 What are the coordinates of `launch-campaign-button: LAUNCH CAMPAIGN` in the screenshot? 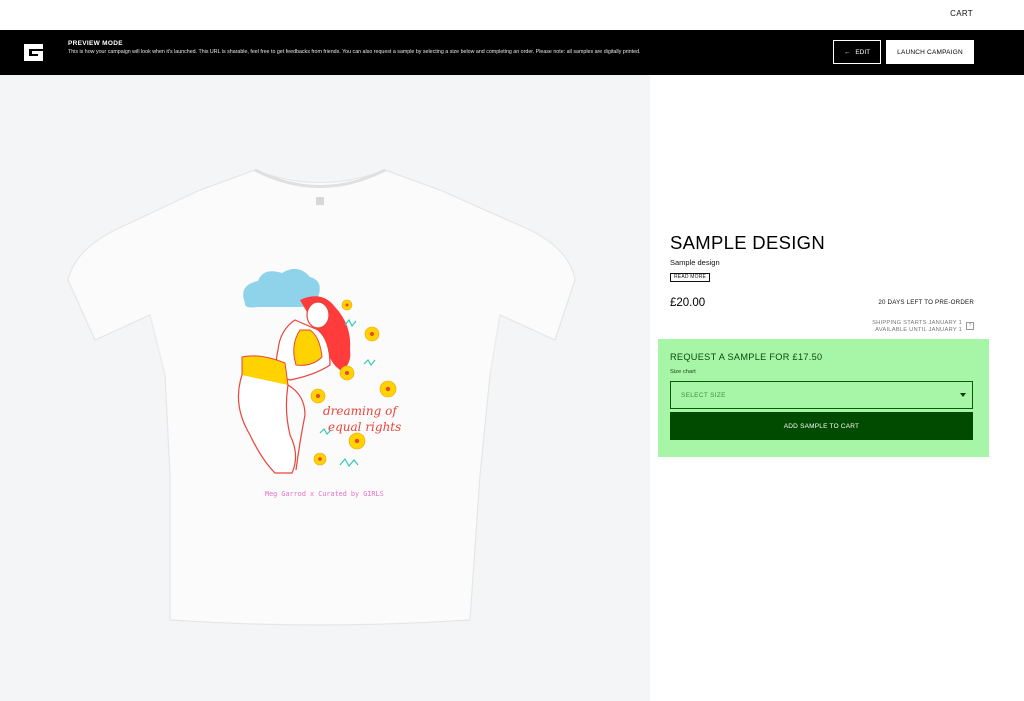 It's located at (930, 52).